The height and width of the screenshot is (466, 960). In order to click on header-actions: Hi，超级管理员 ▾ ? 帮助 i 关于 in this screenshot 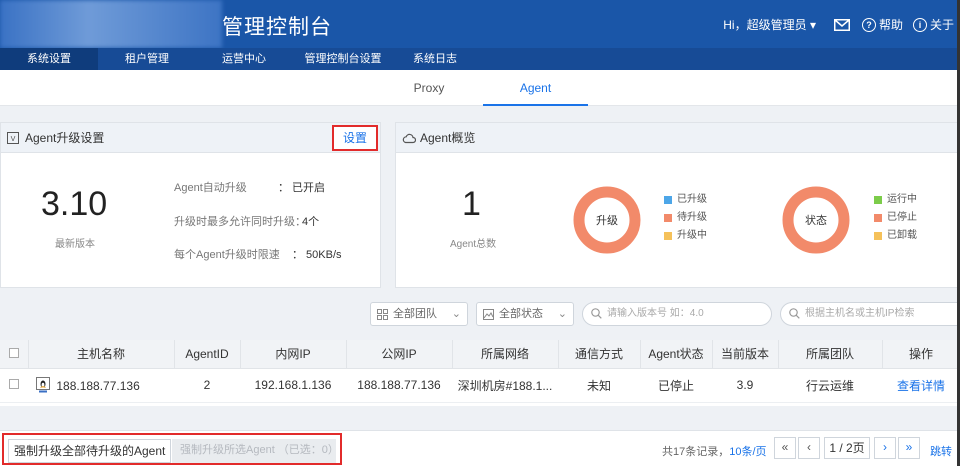, I will do `click(838, 24)`.